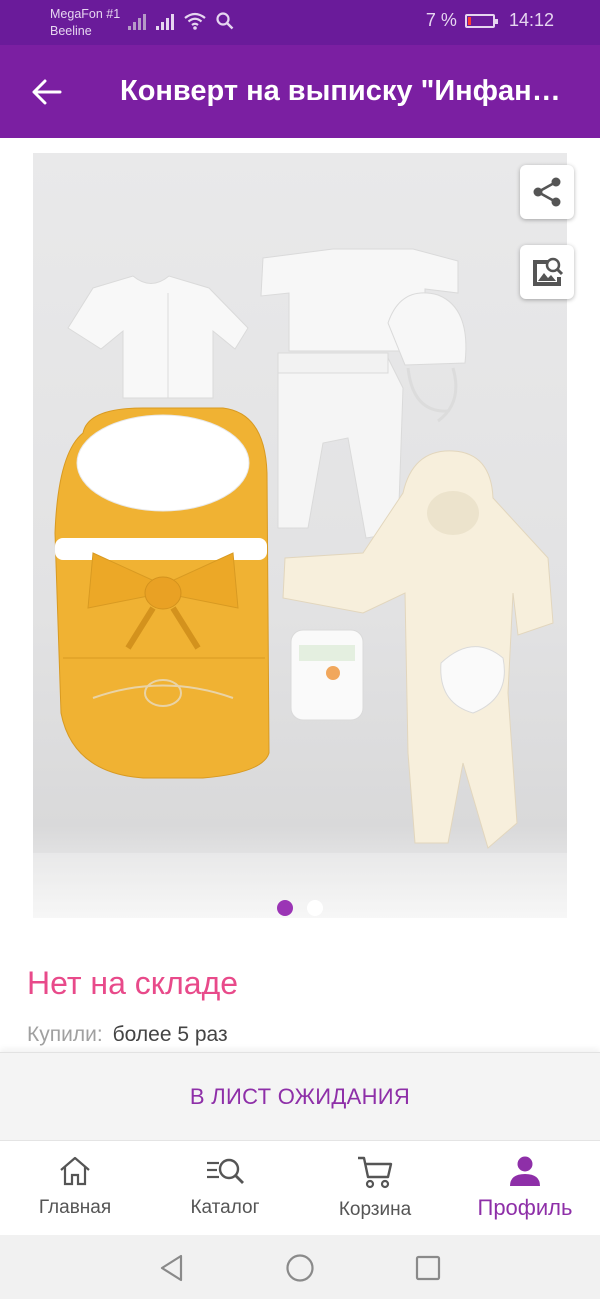 The height and width of the screenshot is (1299, 600). What do you see at coordinates (481, 20) in the screenshot?
I see `battery-icon` at bounding box center [481, 20].